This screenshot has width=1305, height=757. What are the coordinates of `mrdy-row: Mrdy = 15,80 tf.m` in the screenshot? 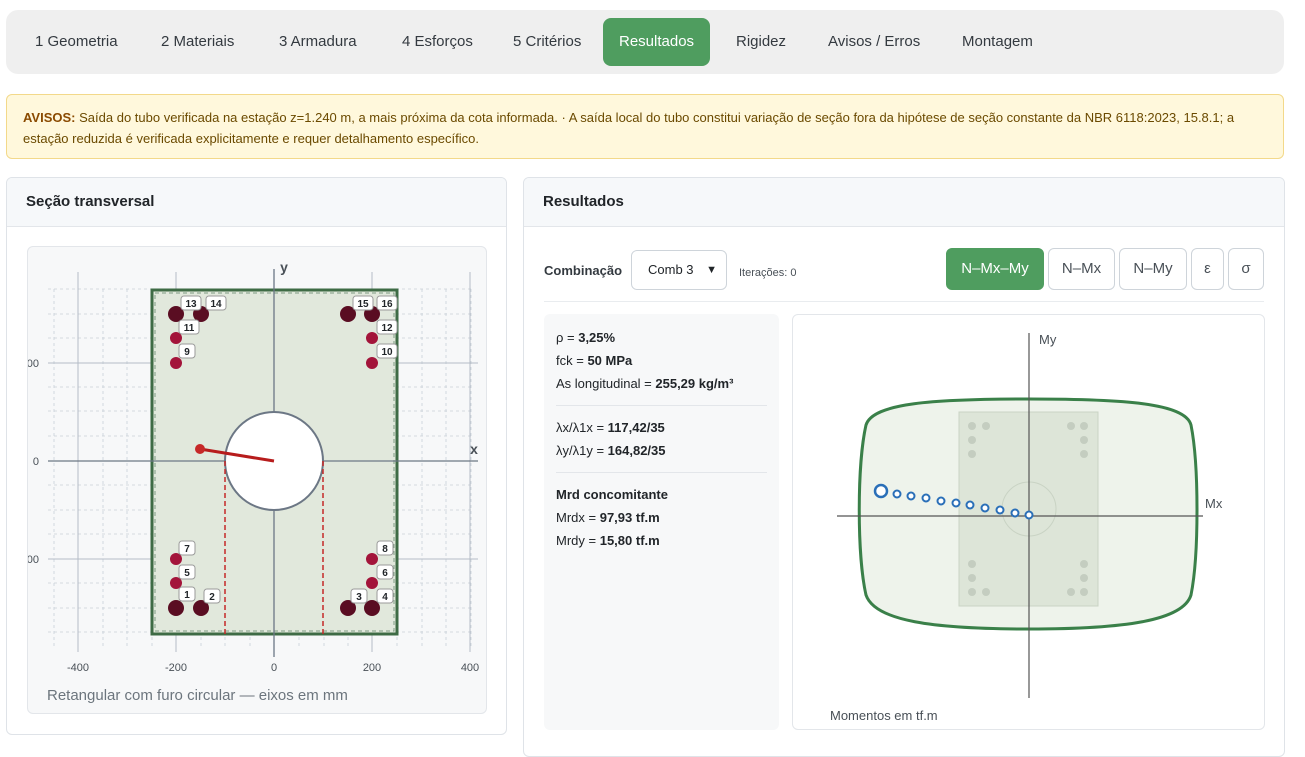 It's located at (608, 540).